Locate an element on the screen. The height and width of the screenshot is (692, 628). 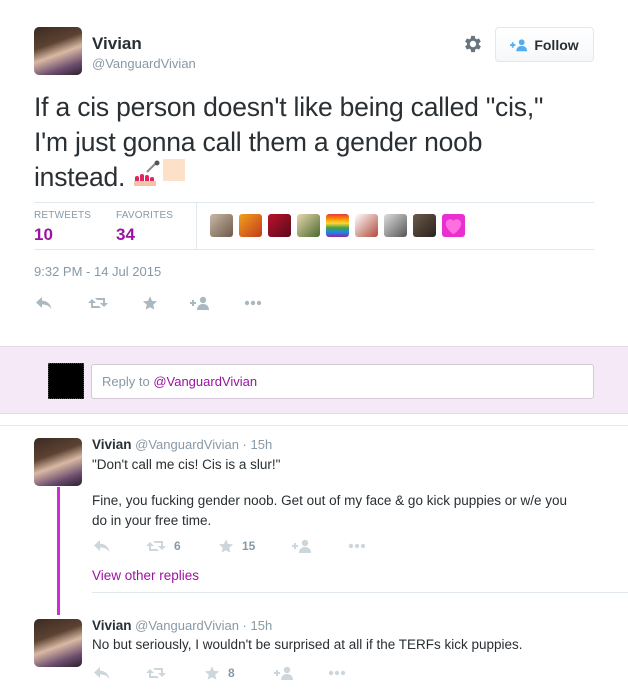
stats-divider is located at coordinates (196, 226).